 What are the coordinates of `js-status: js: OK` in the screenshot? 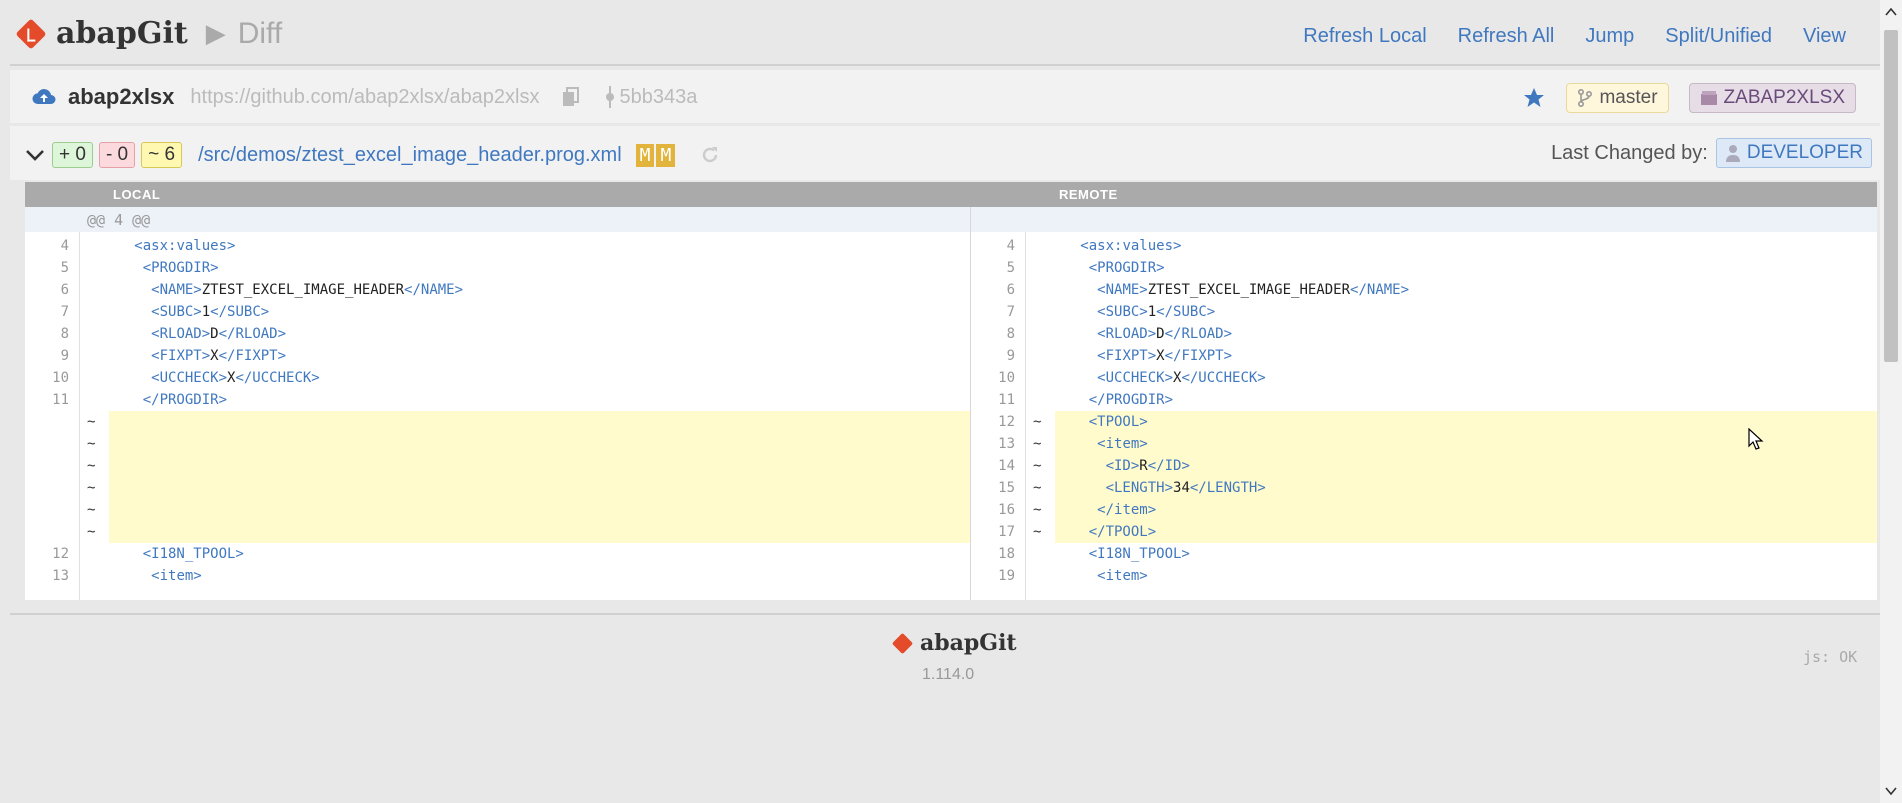 It's located at (1830, 657).